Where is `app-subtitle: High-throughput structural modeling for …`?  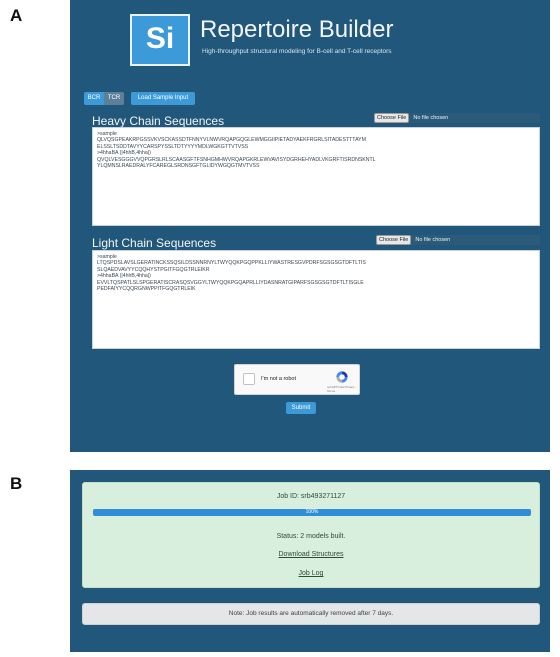 app-subtitle: High-throughput structural modeling for … is located at coordinates (297, 51).